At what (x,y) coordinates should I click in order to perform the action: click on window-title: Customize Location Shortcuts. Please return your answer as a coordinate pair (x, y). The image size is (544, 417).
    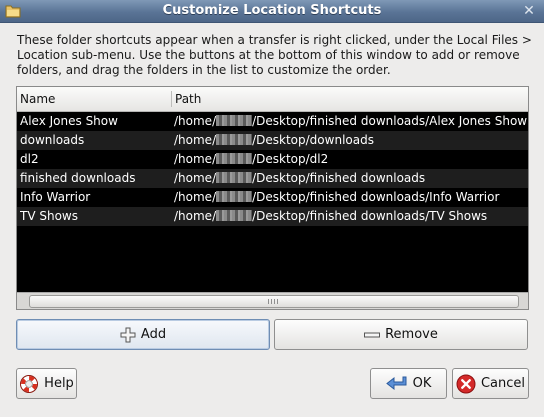
    Looking at the image, I should click on (272, 10).